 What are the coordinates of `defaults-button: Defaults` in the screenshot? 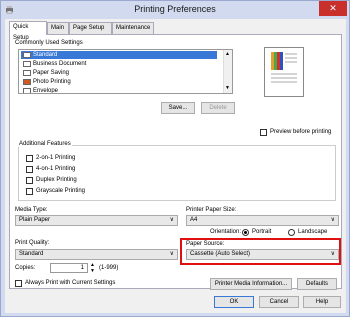 It's located at (317, 284).